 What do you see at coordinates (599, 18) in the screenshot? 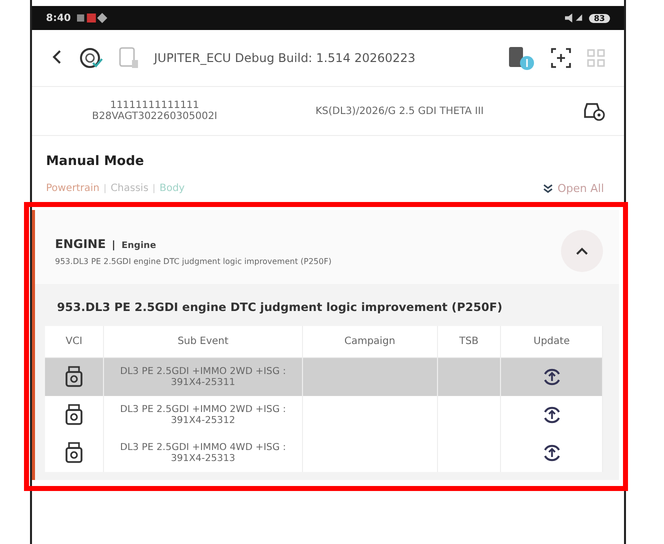
I see `battery-level: 83` at bounding box center [599, 18].